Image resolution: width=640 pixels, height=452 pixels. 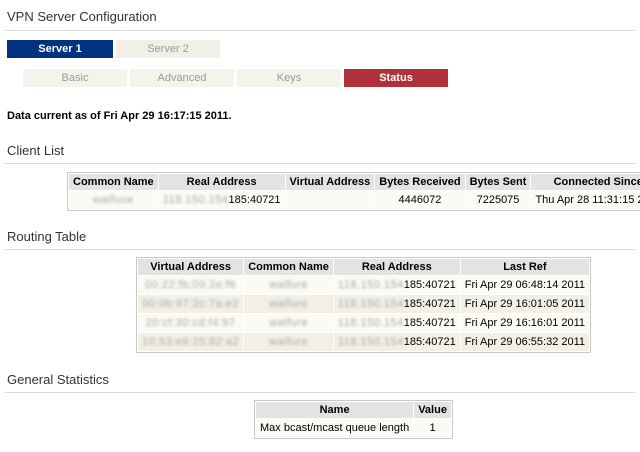 I want to click on connected-since-cell: Thu Apr 28 11:31:15 2011, so click(x=585, y=200).